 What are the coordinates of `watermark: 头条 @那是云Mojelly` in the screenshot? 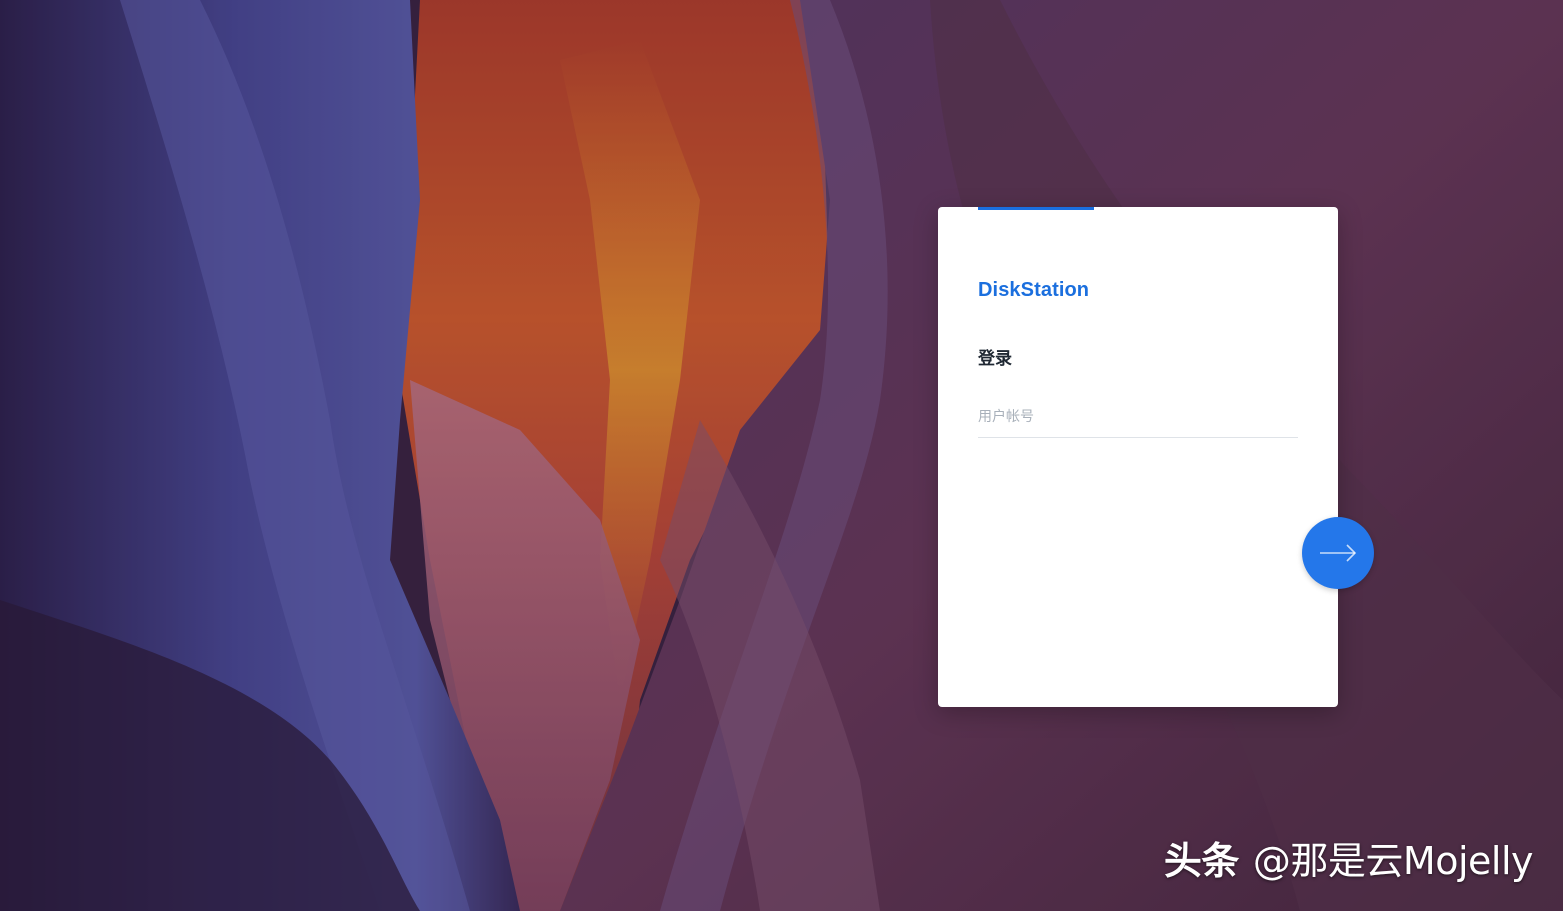 It's located at (1348, 857).